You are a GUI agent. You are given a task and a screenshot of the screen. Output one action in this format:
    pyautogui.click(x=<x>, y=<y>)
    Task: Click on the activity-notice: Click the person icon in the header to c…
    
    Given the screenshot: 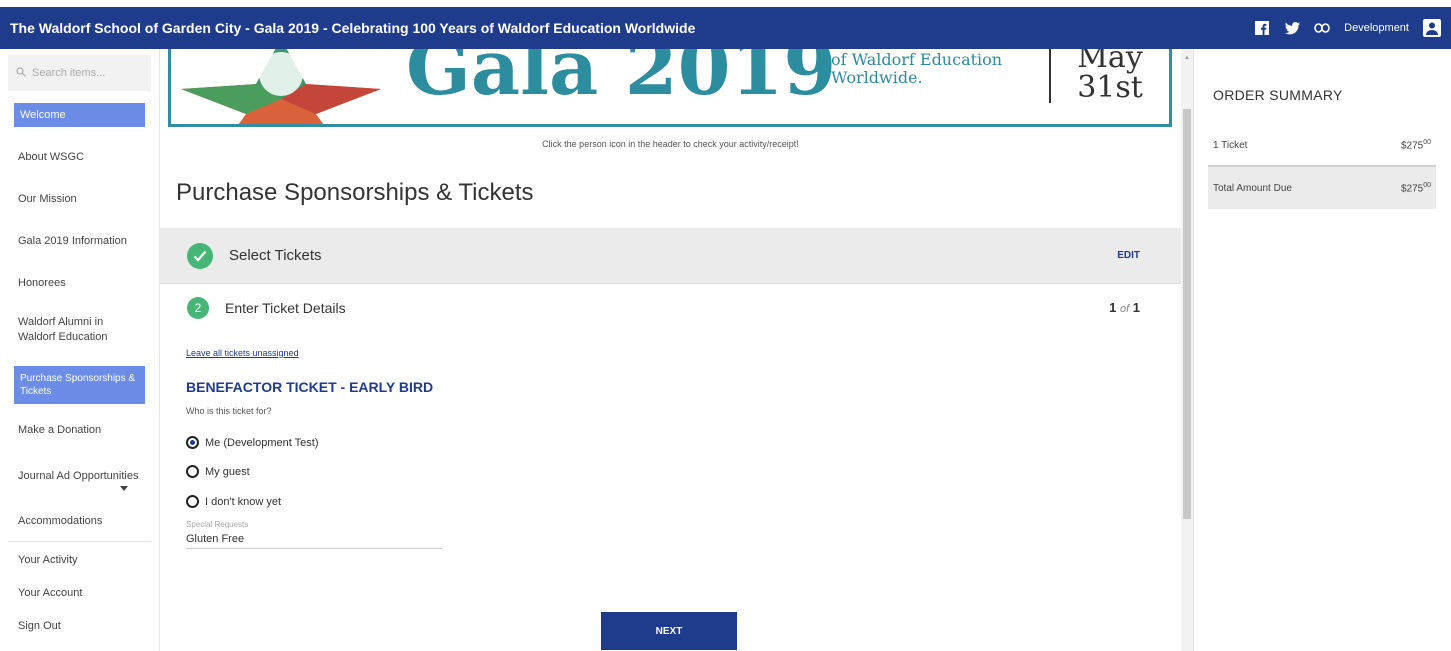 What is the action you would take?
    pyautogui.click(x=670, y=144)
    